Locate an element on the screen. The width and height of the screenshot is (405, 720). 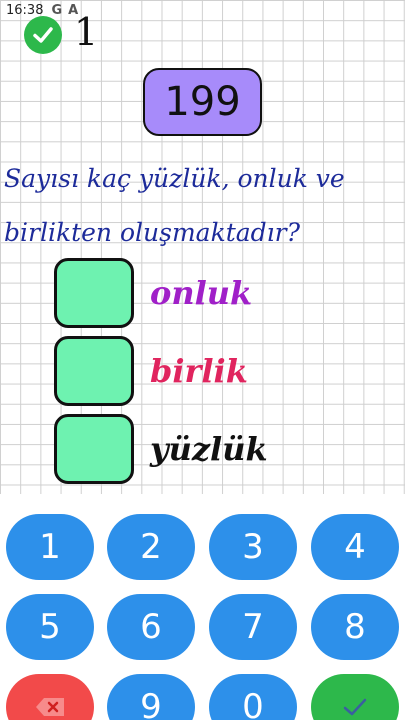
key-9: 9 is located at coordinates (151, 697).